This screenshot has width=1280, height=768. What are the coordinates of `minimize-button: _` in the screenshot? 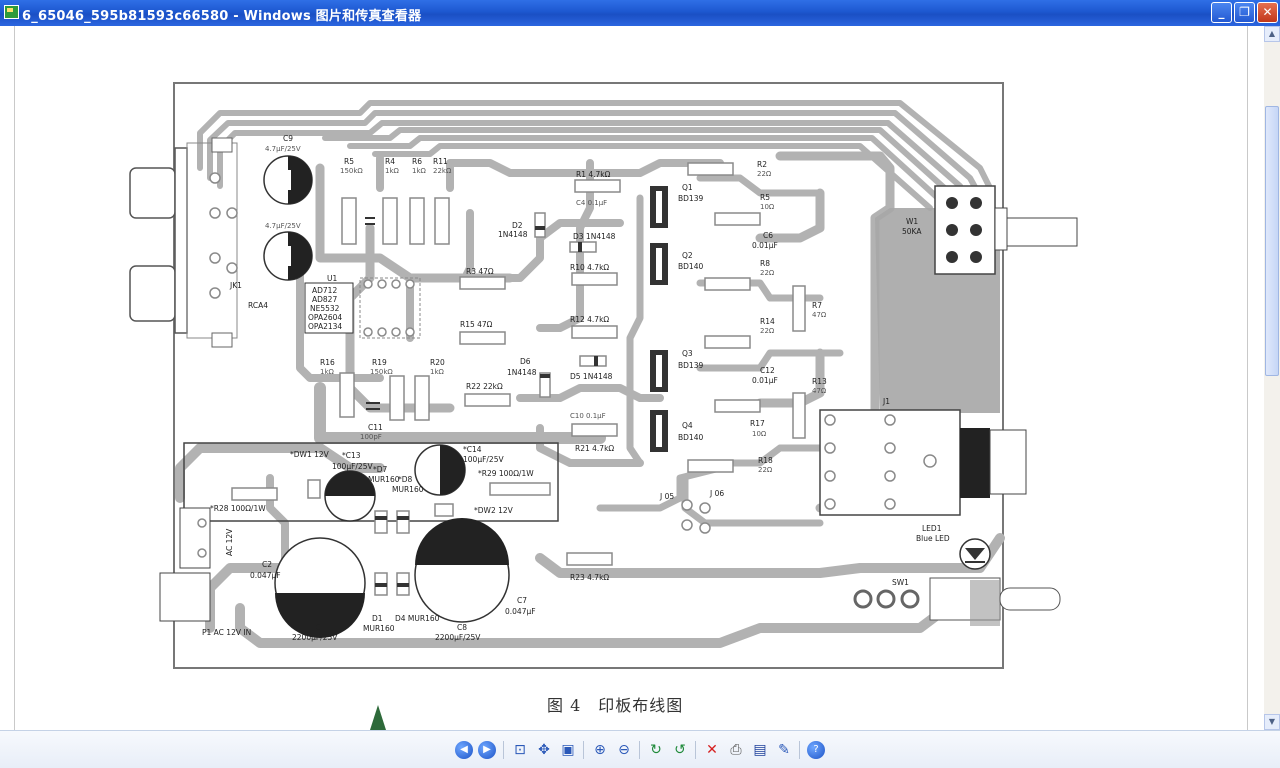 It's located at (1221, 12).